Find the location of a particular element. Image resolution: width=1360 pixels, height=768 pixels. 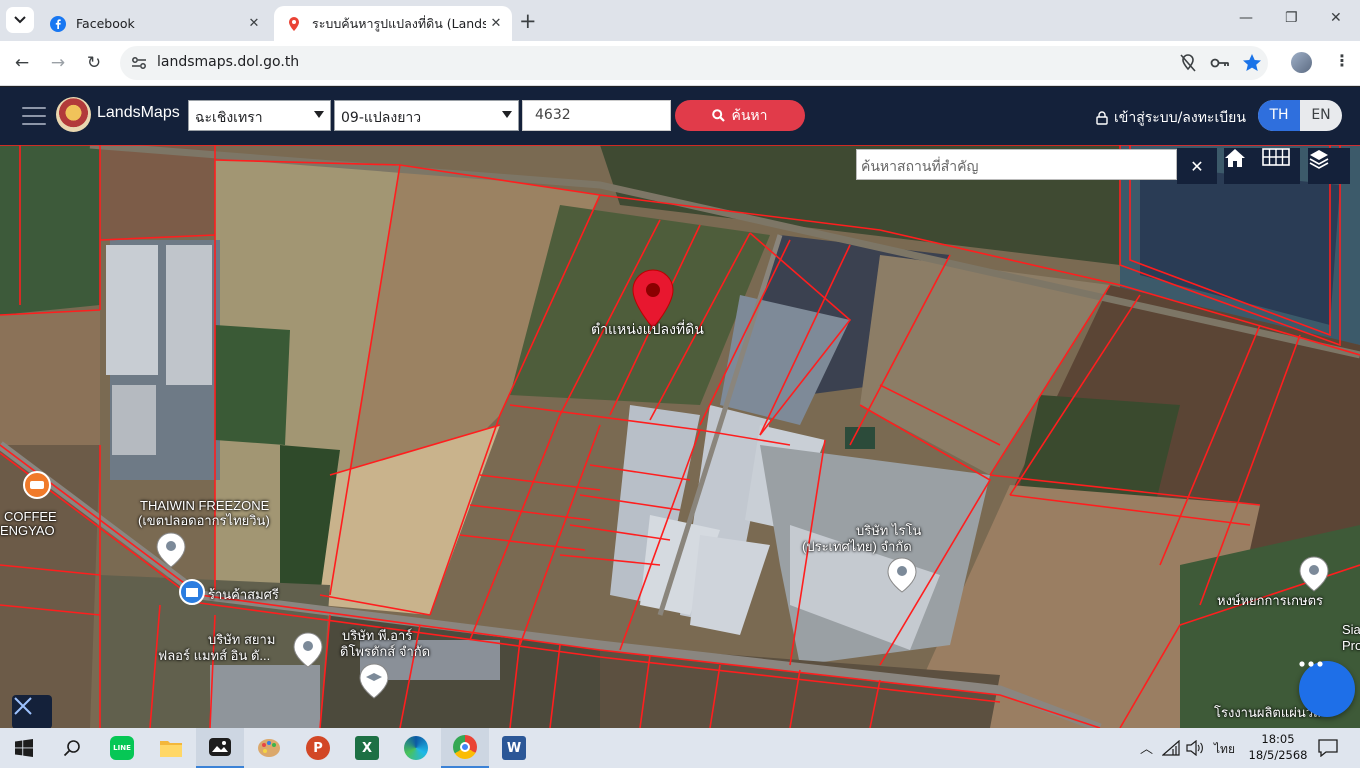

poi-pr-label: บริษัท พี.อาร์ is located at coordinates (377, 635).